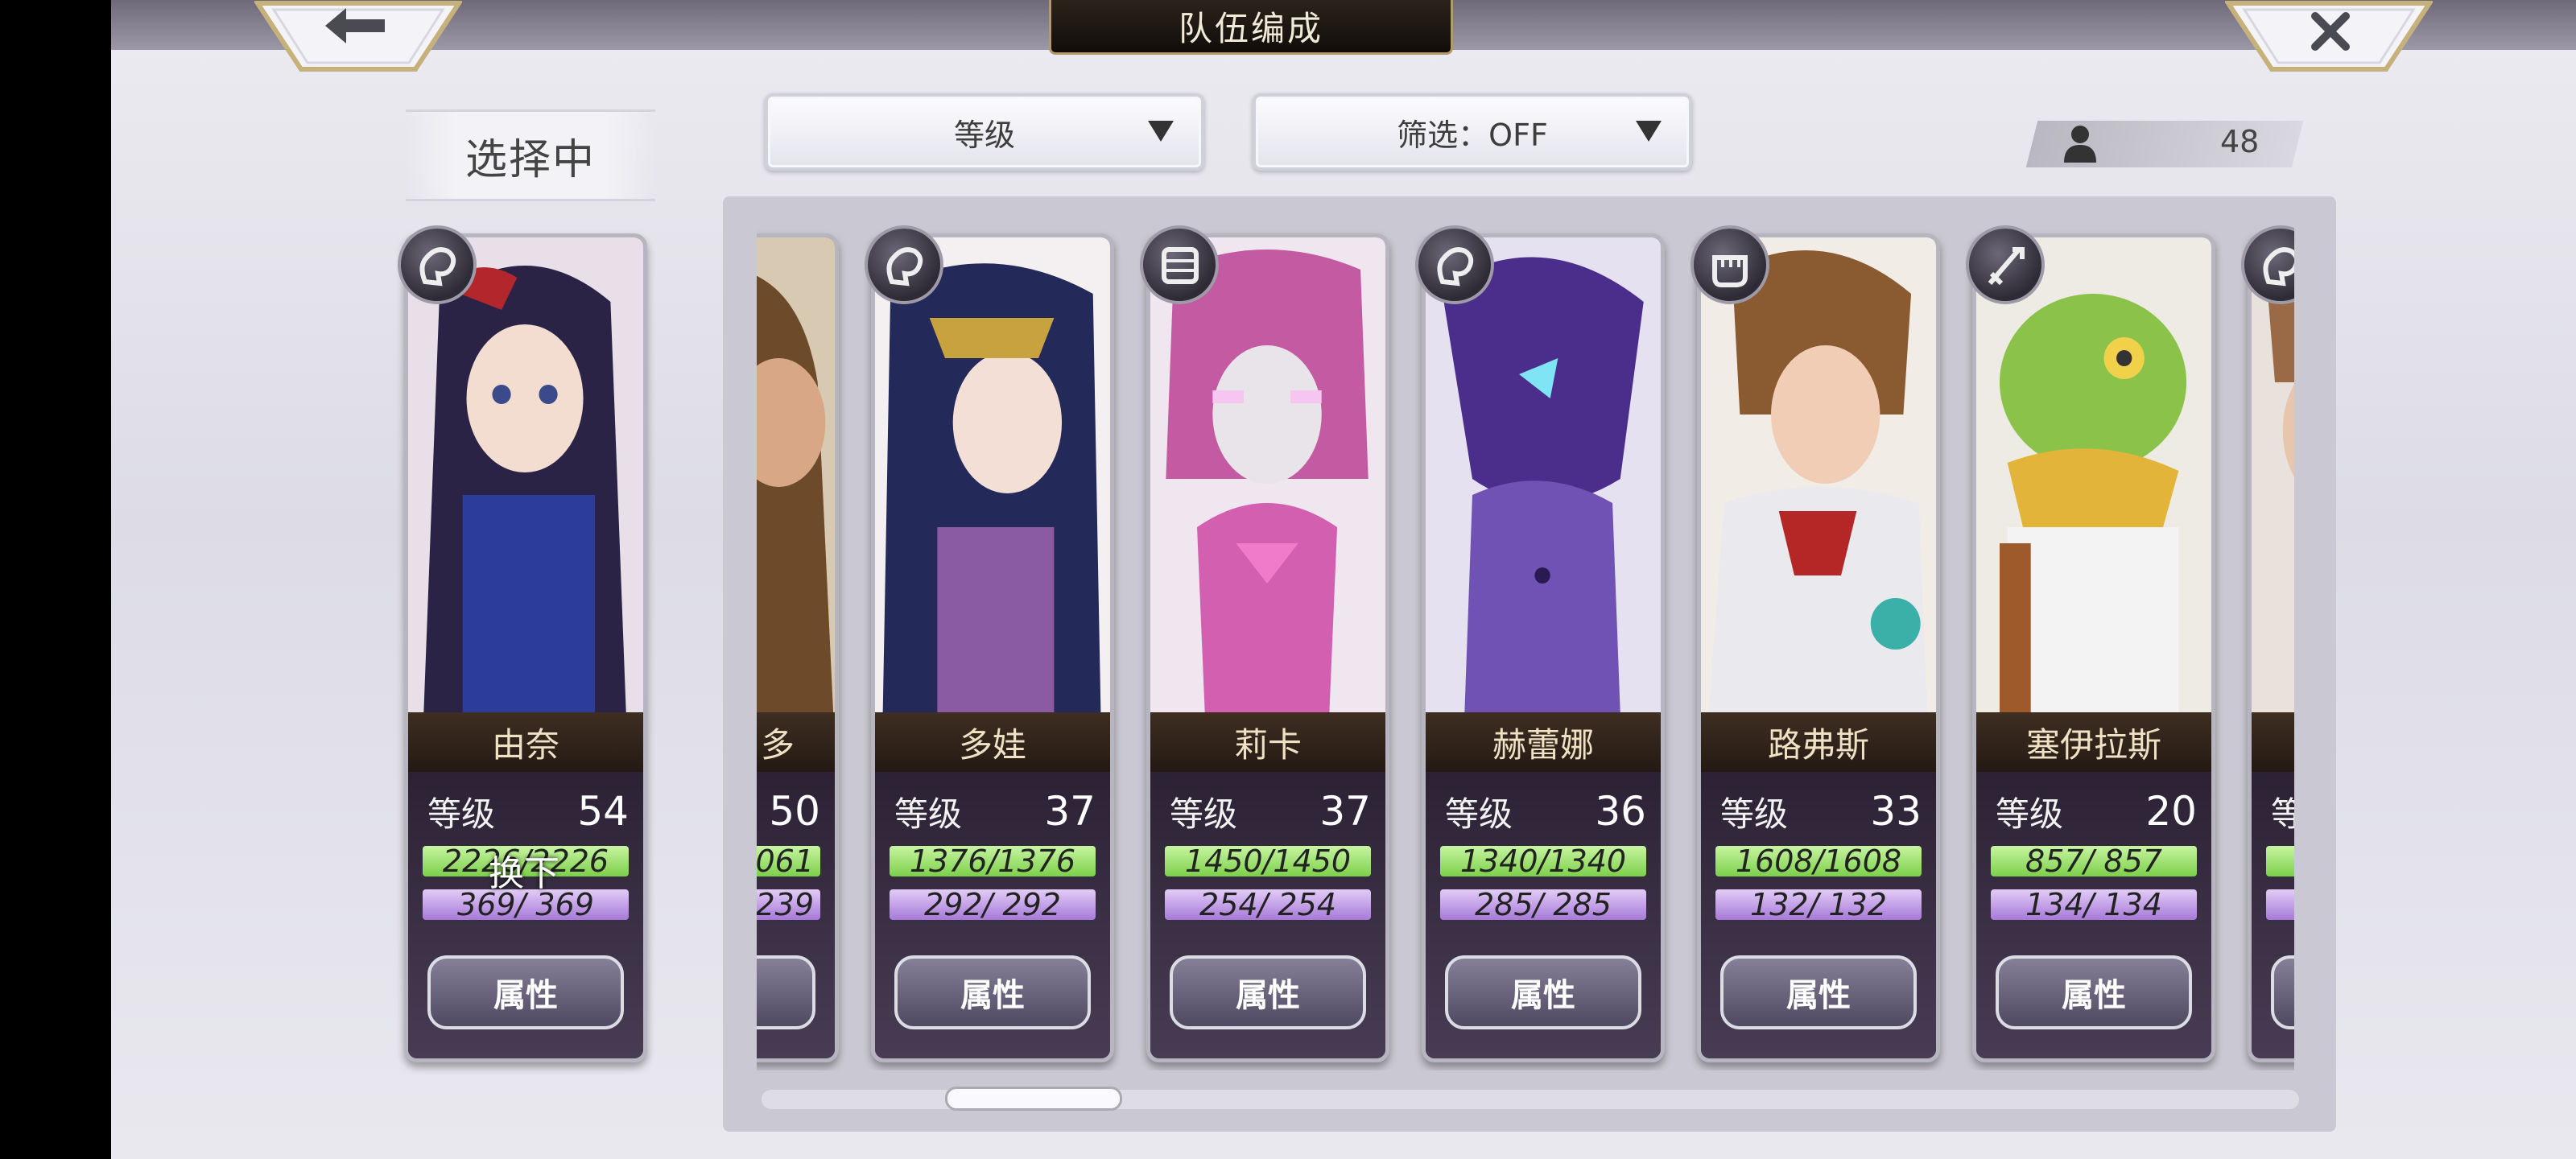  I want to click on close-button, so click(2329, 37).